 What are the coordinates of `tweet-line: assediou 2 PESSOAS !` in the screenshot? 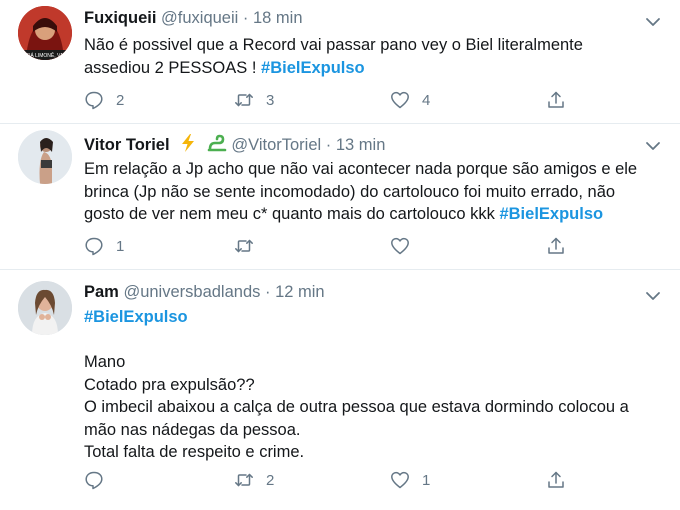 It's located at (173, 67).